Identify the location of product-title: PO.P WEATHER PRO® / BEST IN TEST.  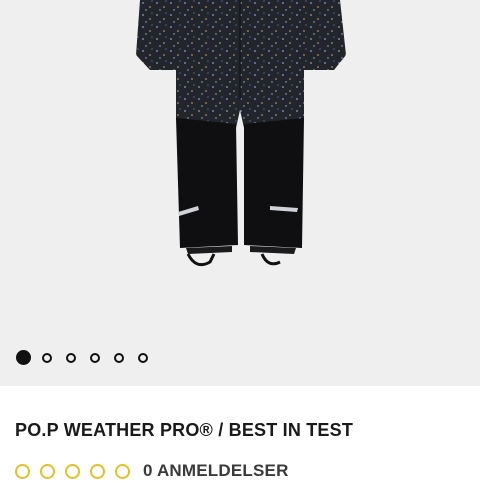
(184, 430).